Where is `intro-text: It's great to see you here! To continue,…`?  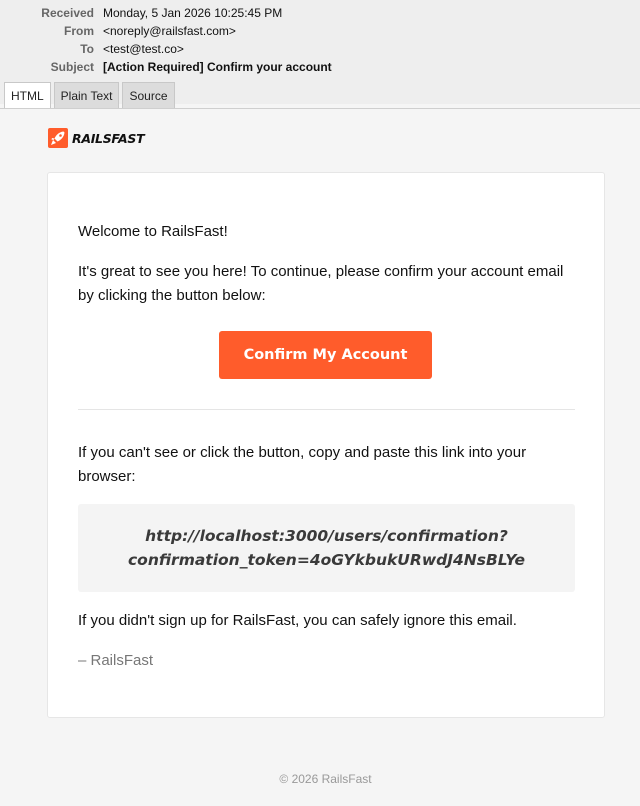 intro-text: It's great to see you here! To continue,… is located at coordinates (321, 283).